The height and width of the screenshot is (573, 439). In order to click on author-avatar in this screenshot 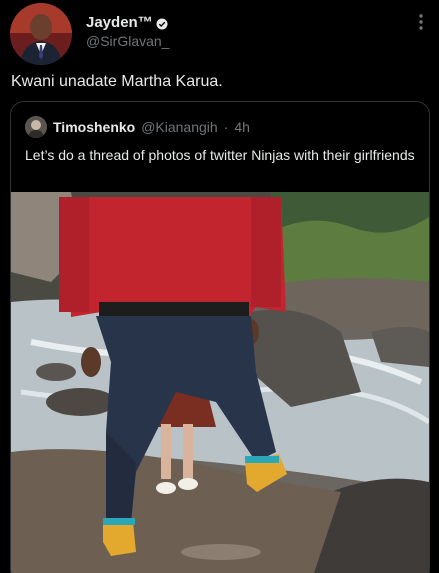, I will do `click(41, 34)`.